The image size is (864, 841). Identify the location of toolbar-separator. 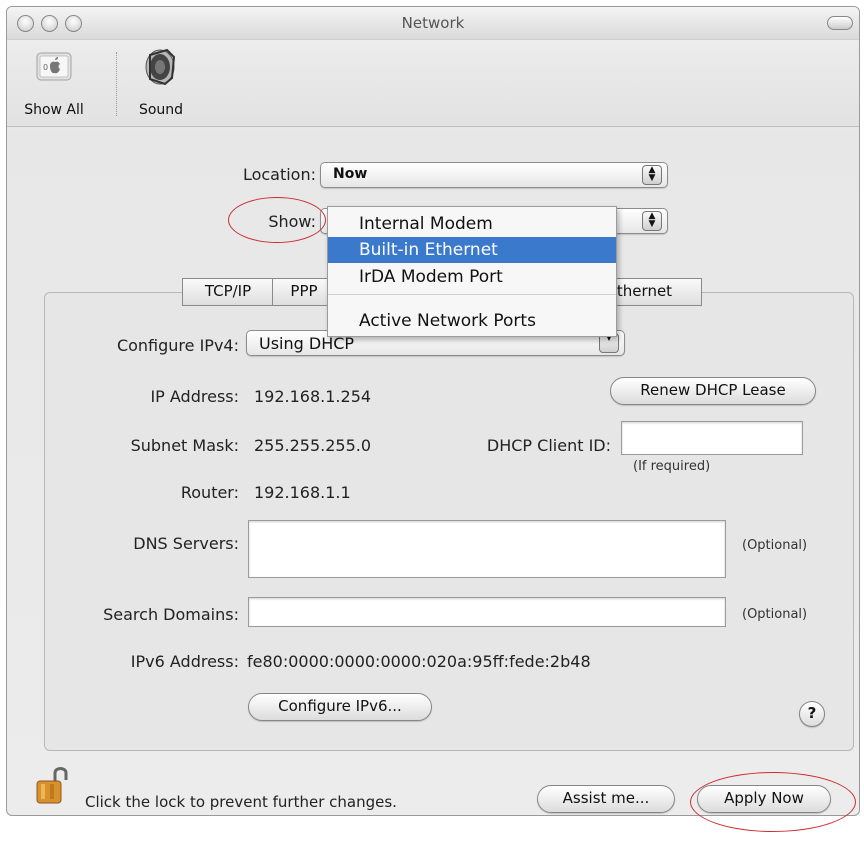
(116, 84).